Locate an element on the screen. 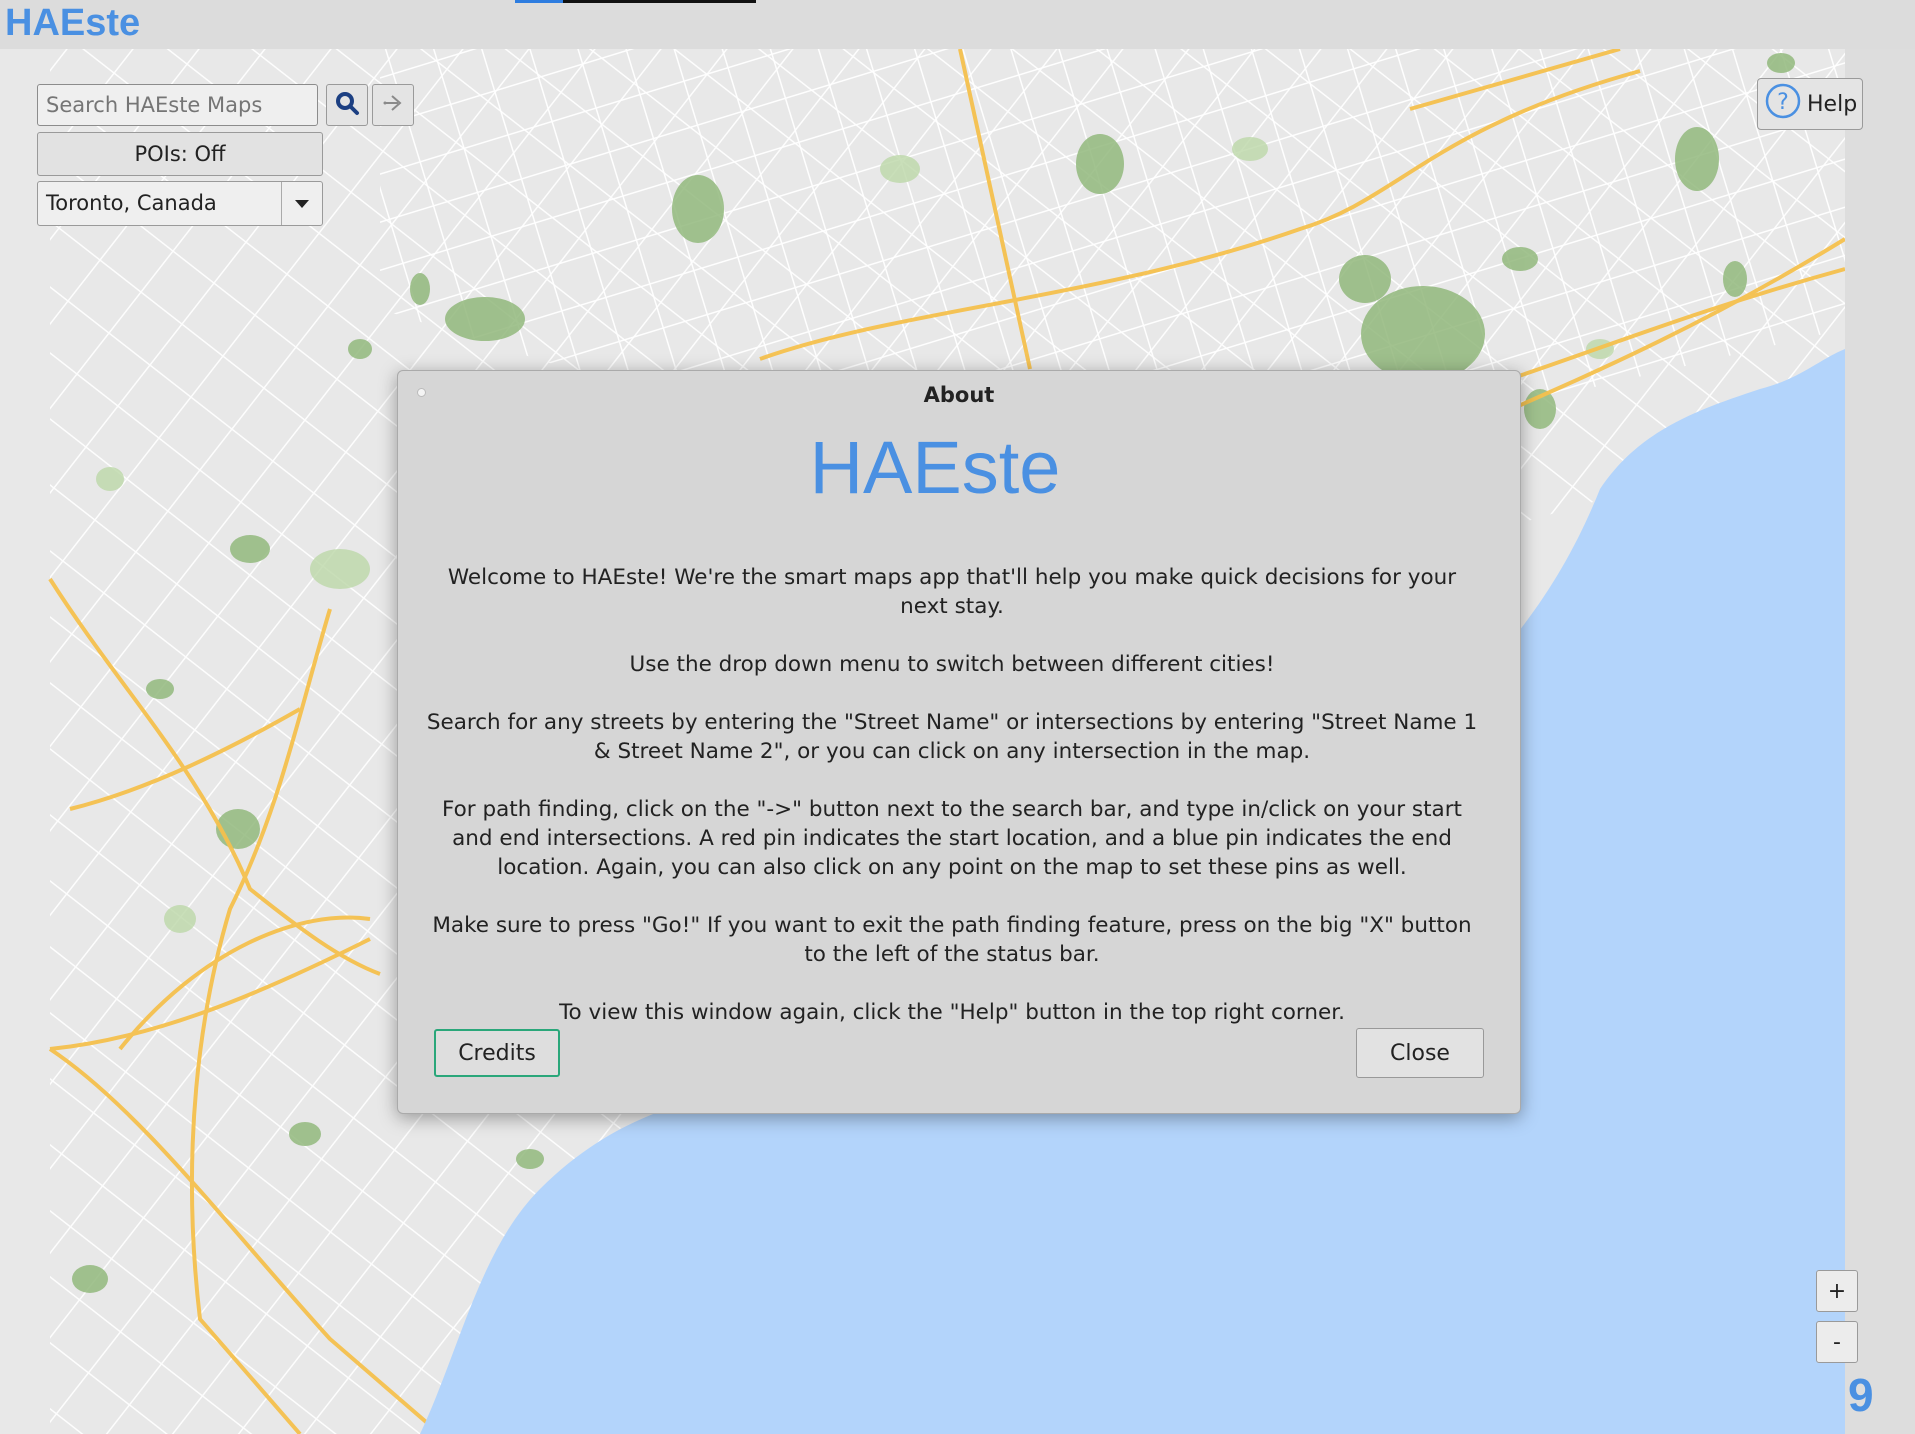 The height and width of the screenshot is (1434, 1915). city-dropdown: Toronto, Canada is located at coordinates (180, 203).